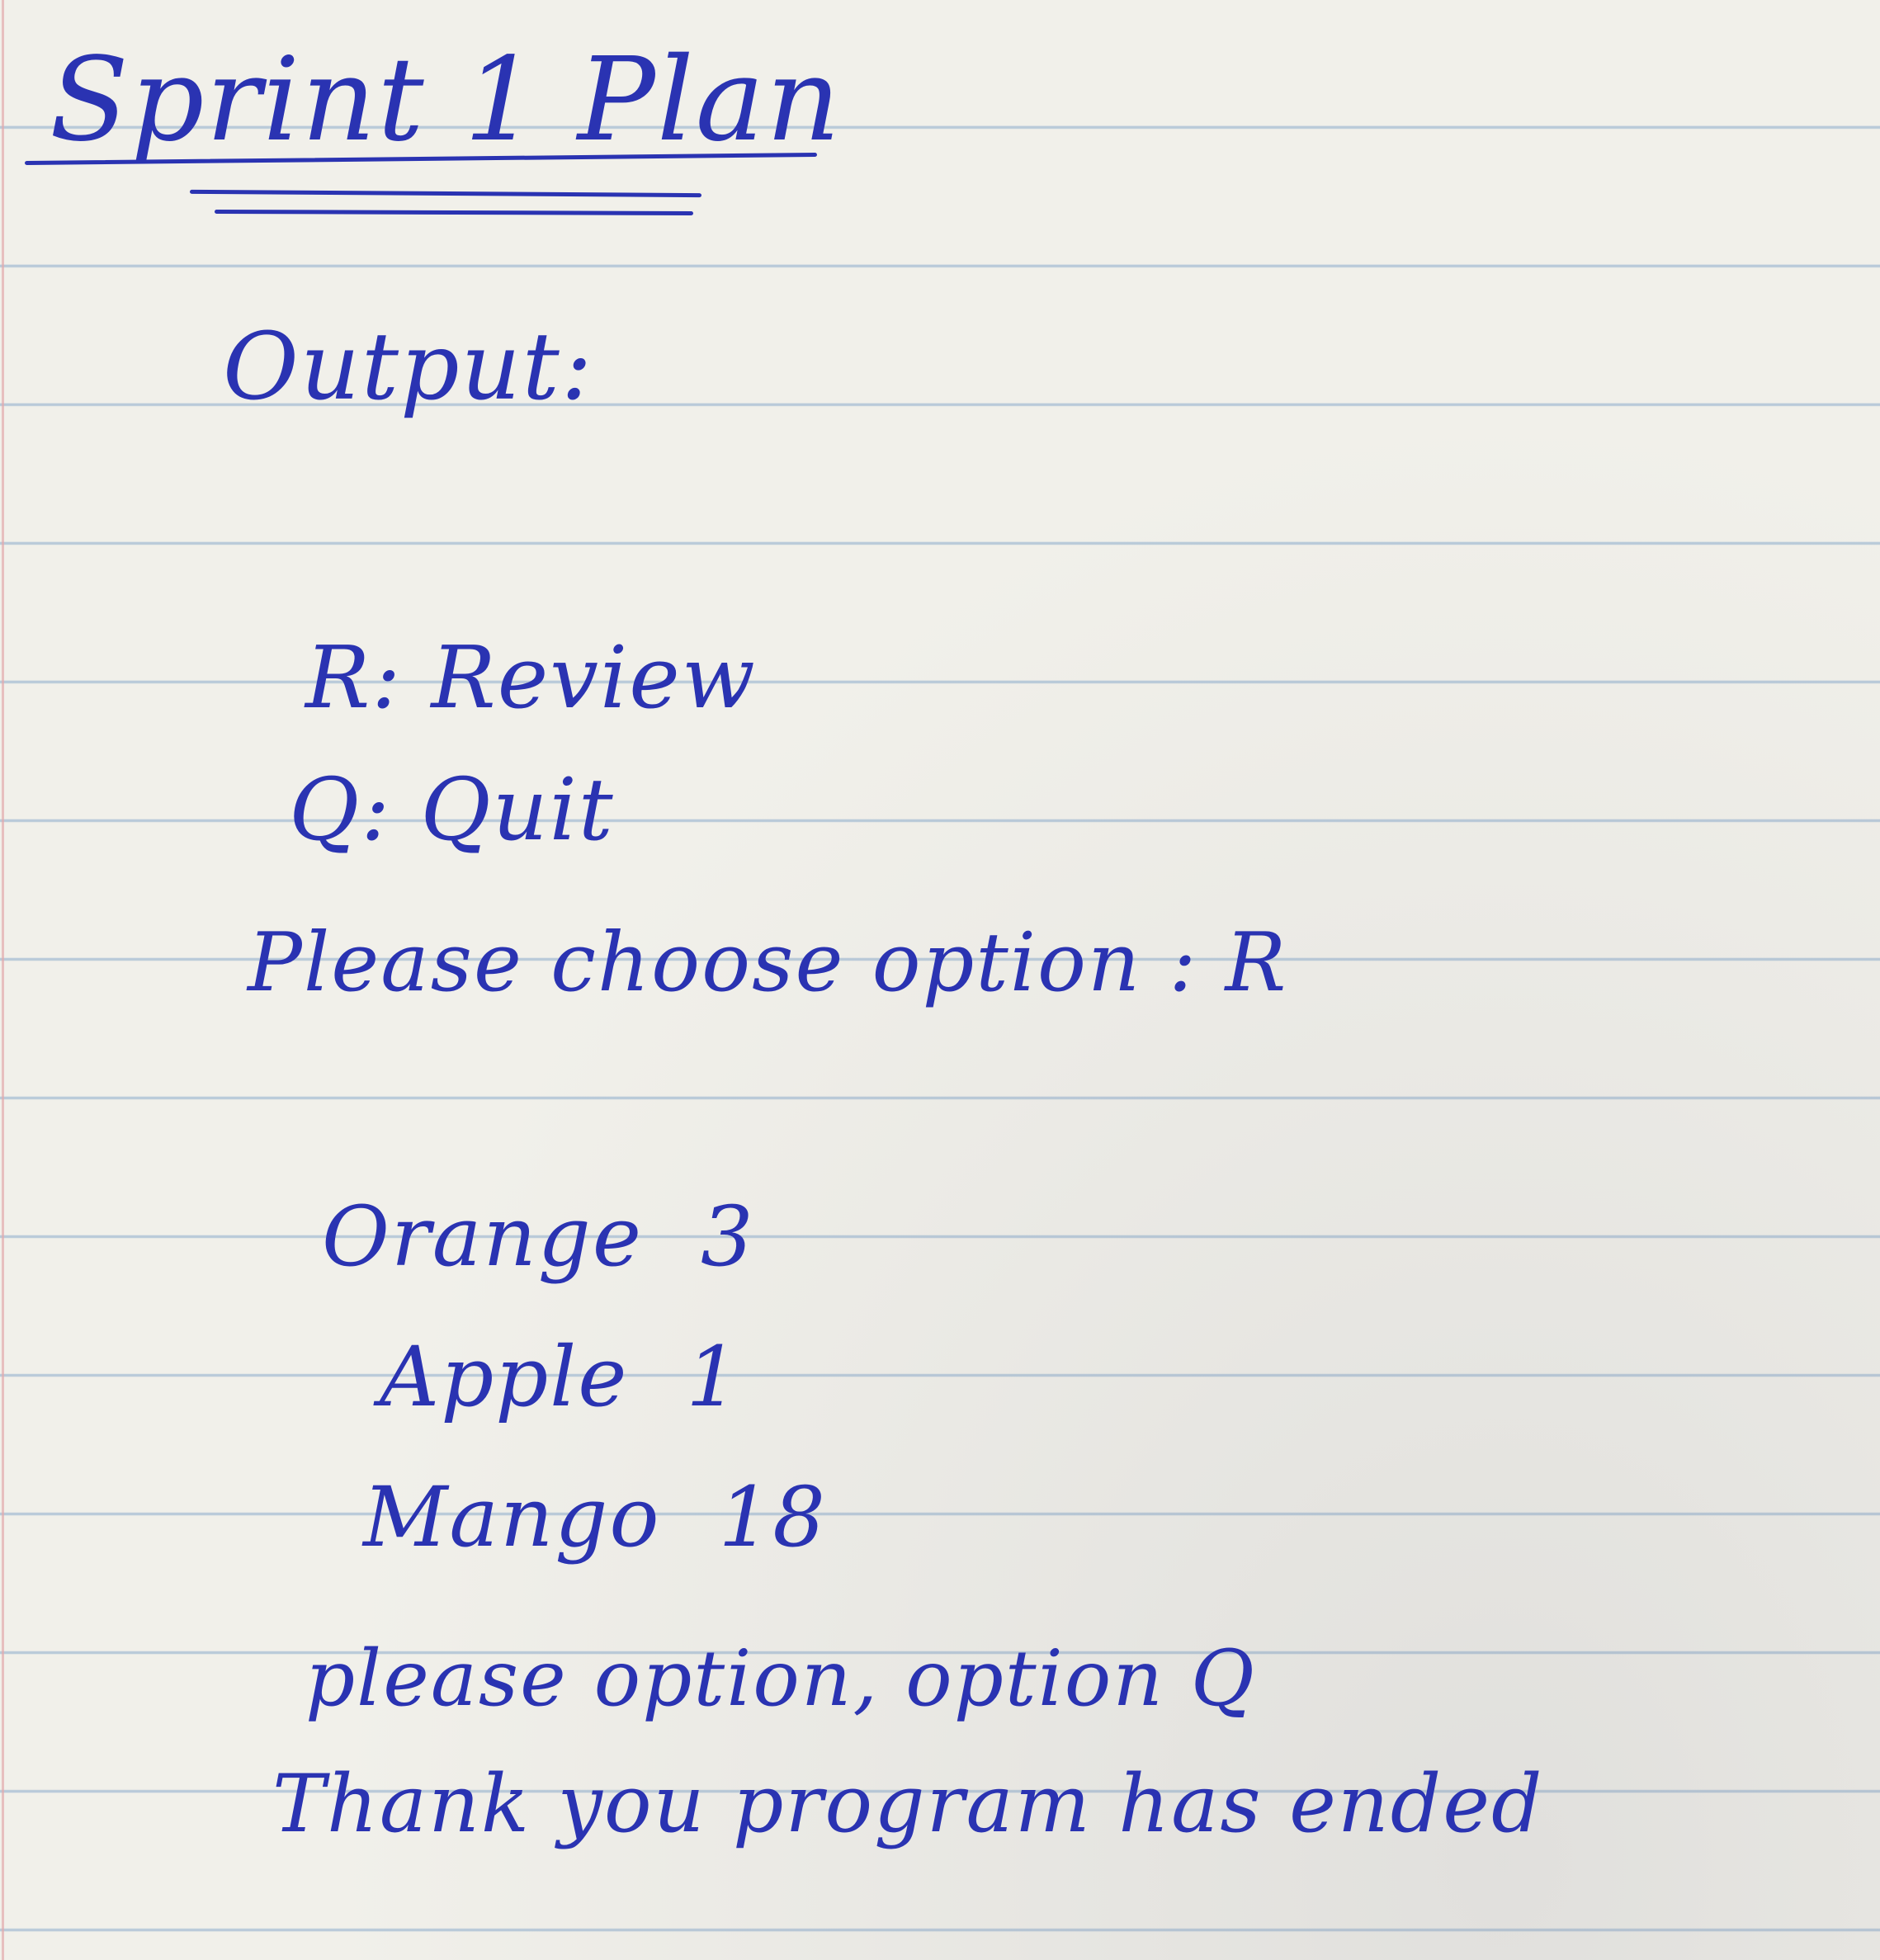 This screenshot has width=1880, height=1960. Describe the element at coordinates (504, 1377) in the screenshot. I see `item-name: Apple` at that location.